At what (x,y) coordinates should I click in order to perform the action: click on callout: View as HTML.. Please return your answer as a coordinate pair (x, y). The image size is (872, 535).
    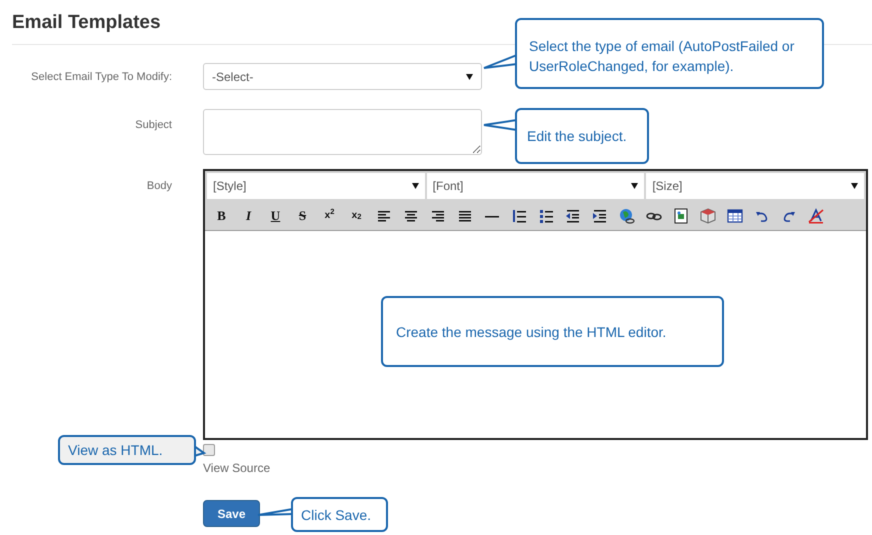
    Looking at the image, I should click on (127, 450).